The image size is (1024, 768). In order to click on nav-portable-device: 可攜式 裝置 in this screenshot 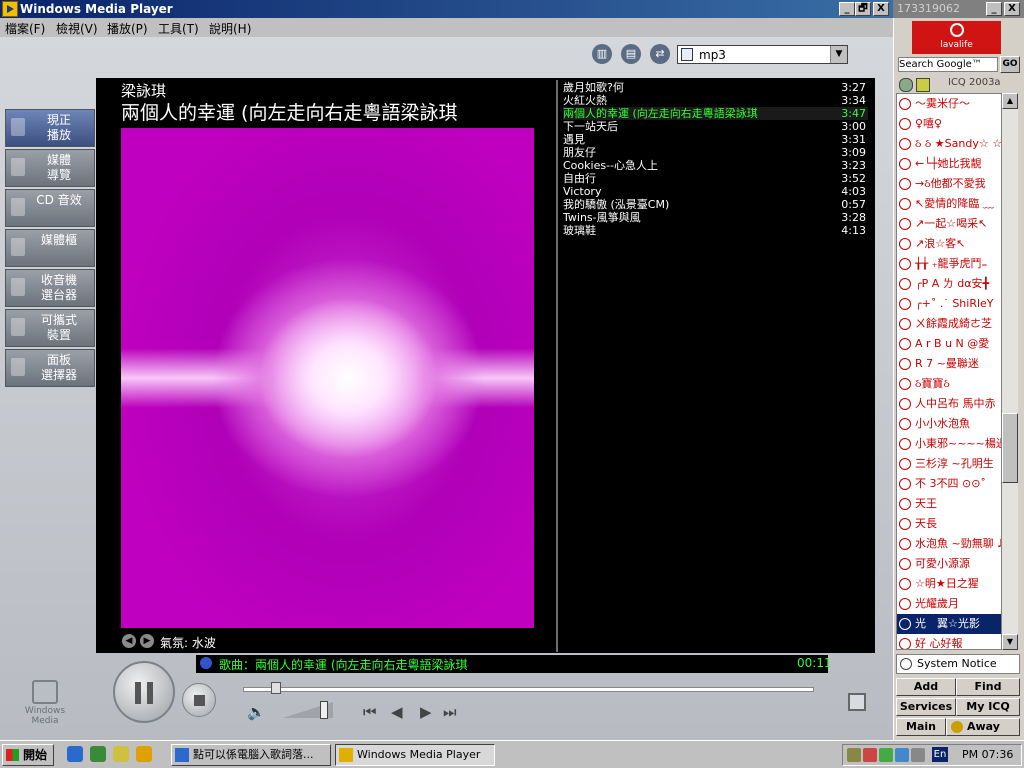, I will do `click(50, 328)`.